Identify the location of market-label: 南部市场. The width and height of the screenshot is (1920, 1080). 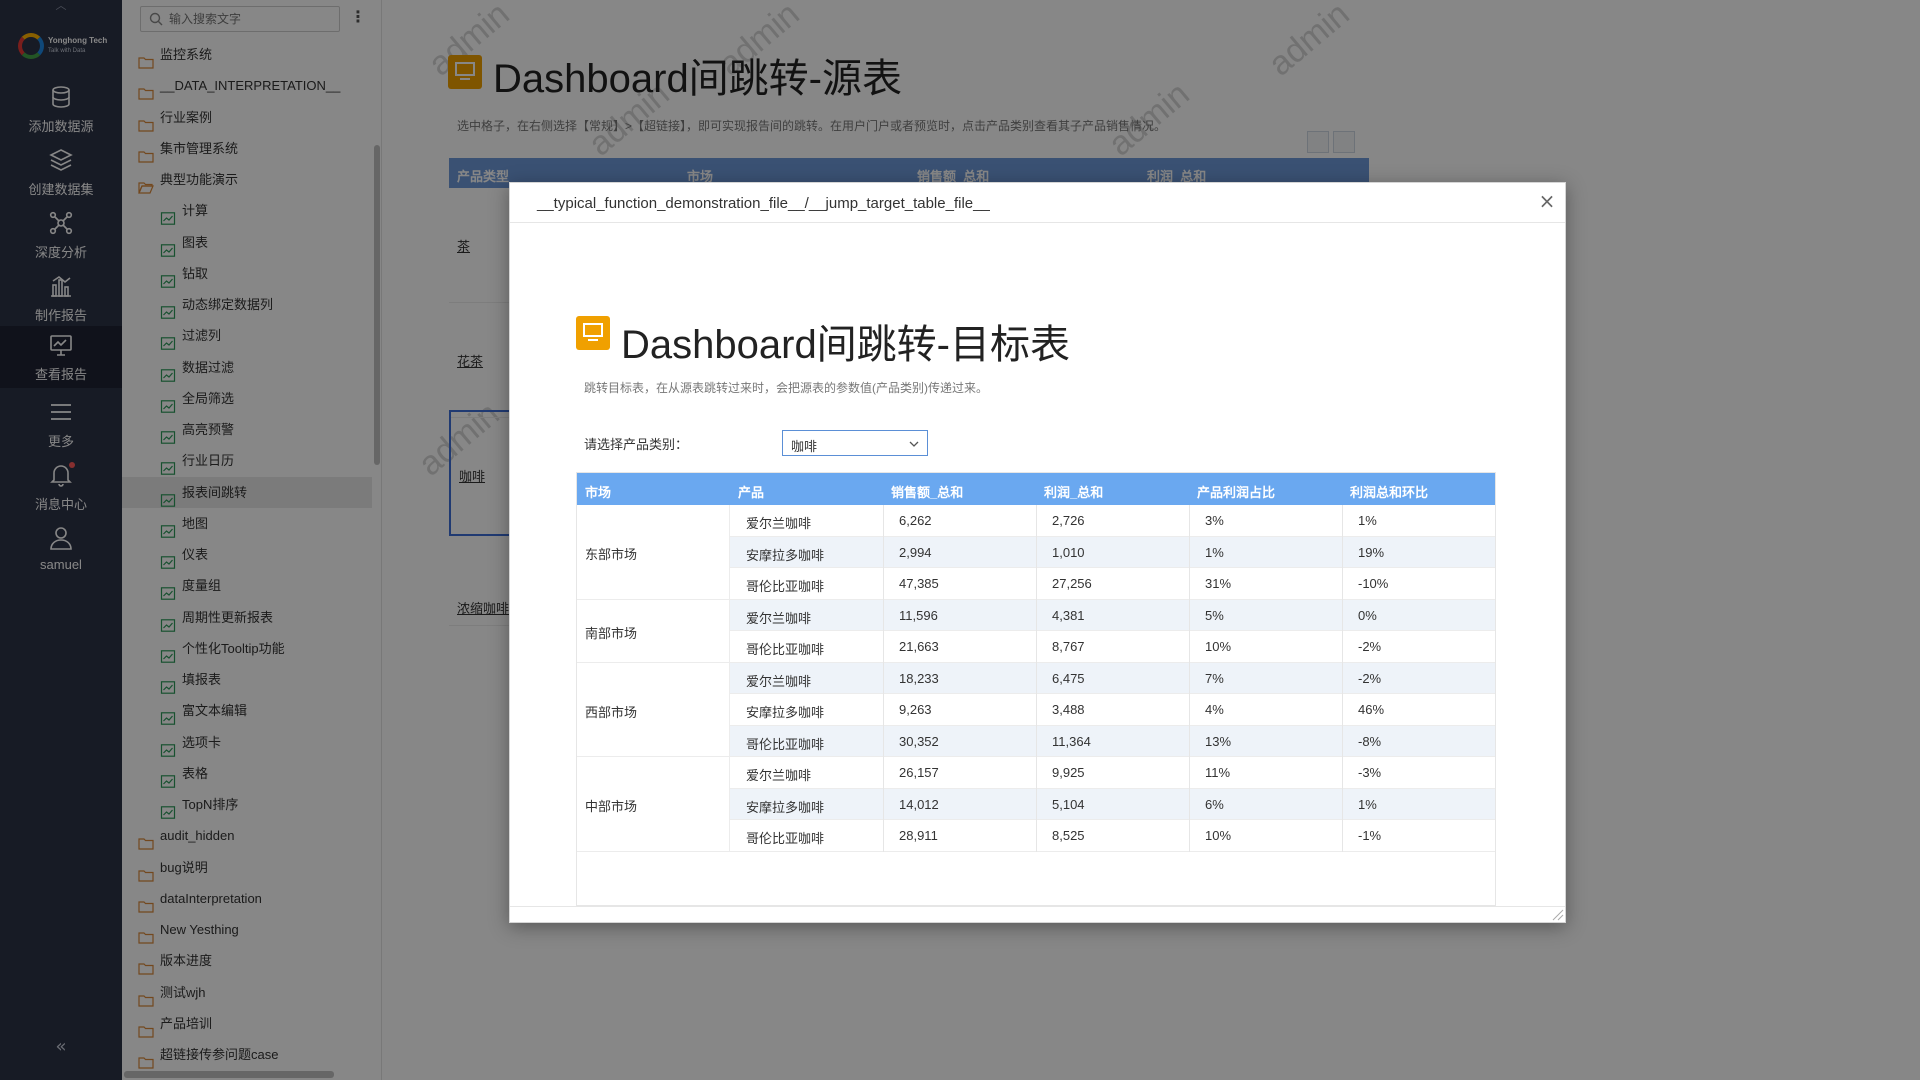
(611, 633).